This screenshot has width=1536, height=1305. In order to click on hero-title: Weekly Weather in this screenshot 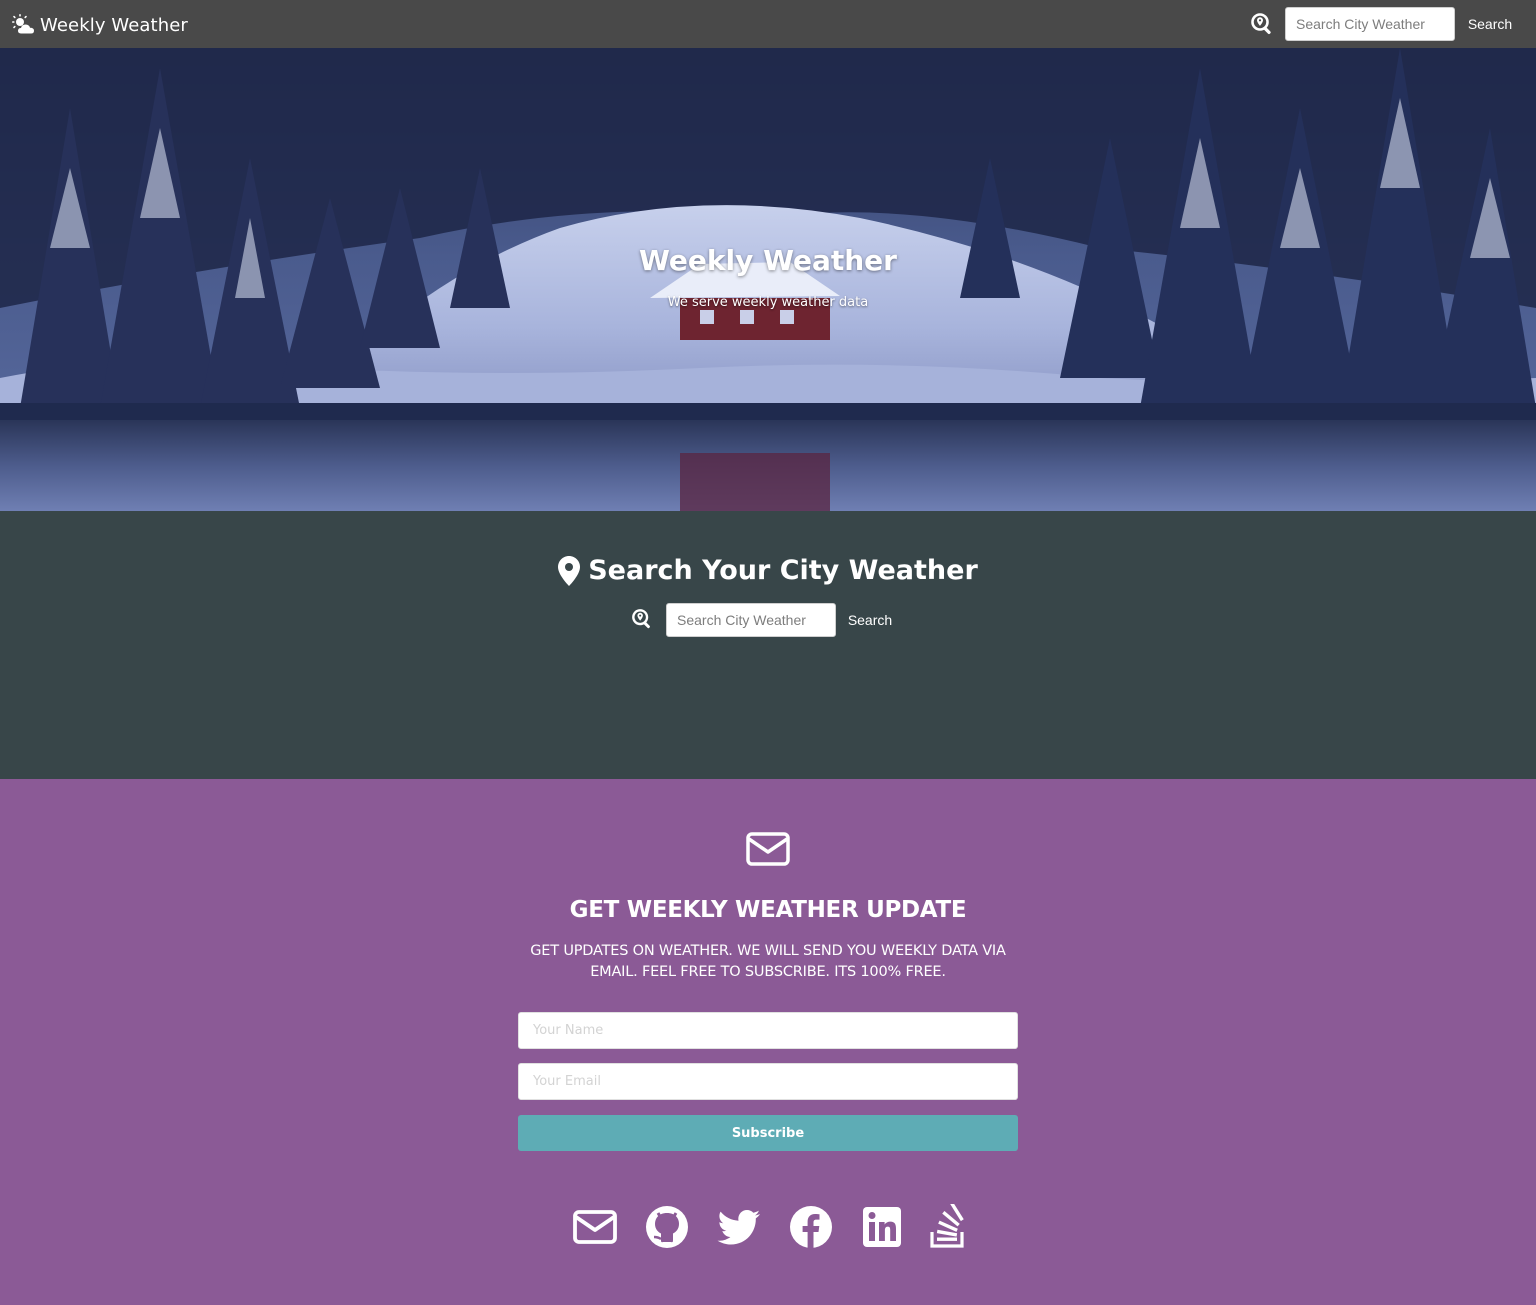, I will do `click(768, 260)`.